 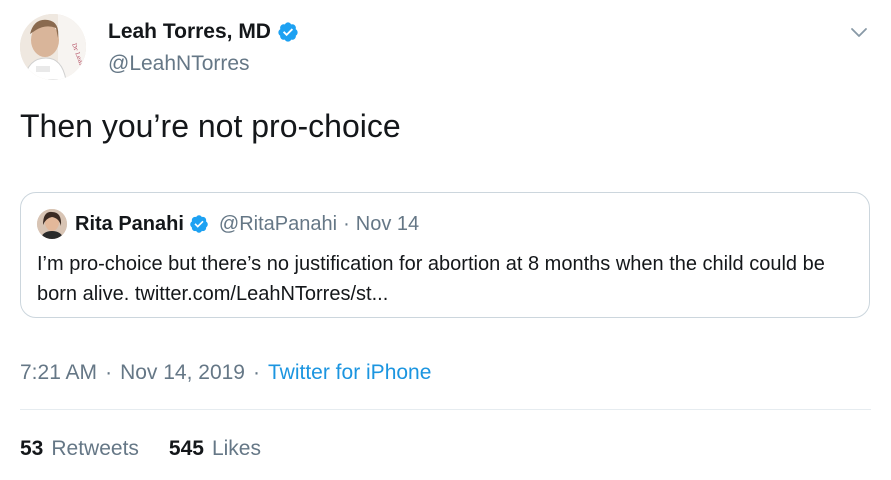 What do you see at coordinates (58, 373) in the screenshot?
I see `tweet-time: 7:21 AM` at bounding box center [58, 373].